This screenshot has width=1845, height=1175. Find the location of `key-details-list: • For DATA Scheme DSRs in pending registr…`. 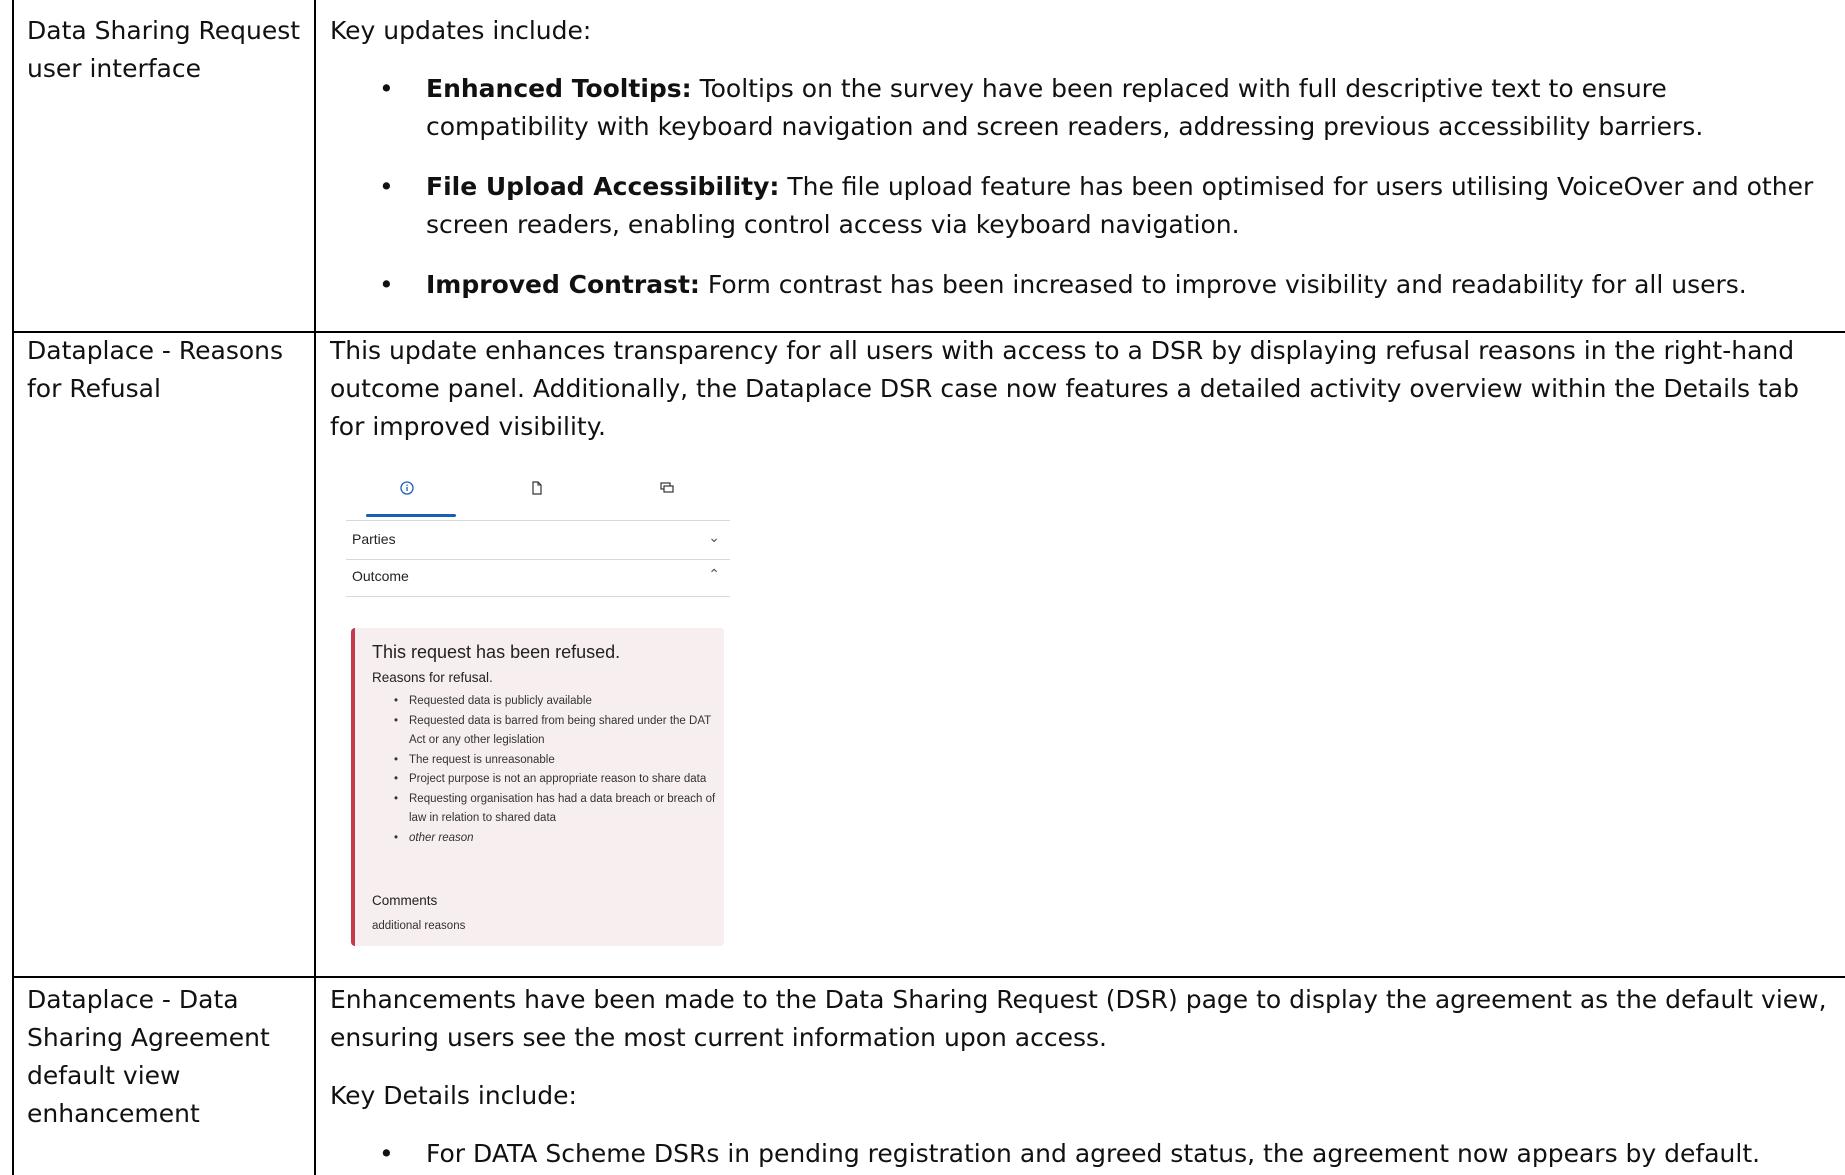

key-details-list: • For DATA Scheme DSRs in pending registr… is located at coordinates (1082, 1154).